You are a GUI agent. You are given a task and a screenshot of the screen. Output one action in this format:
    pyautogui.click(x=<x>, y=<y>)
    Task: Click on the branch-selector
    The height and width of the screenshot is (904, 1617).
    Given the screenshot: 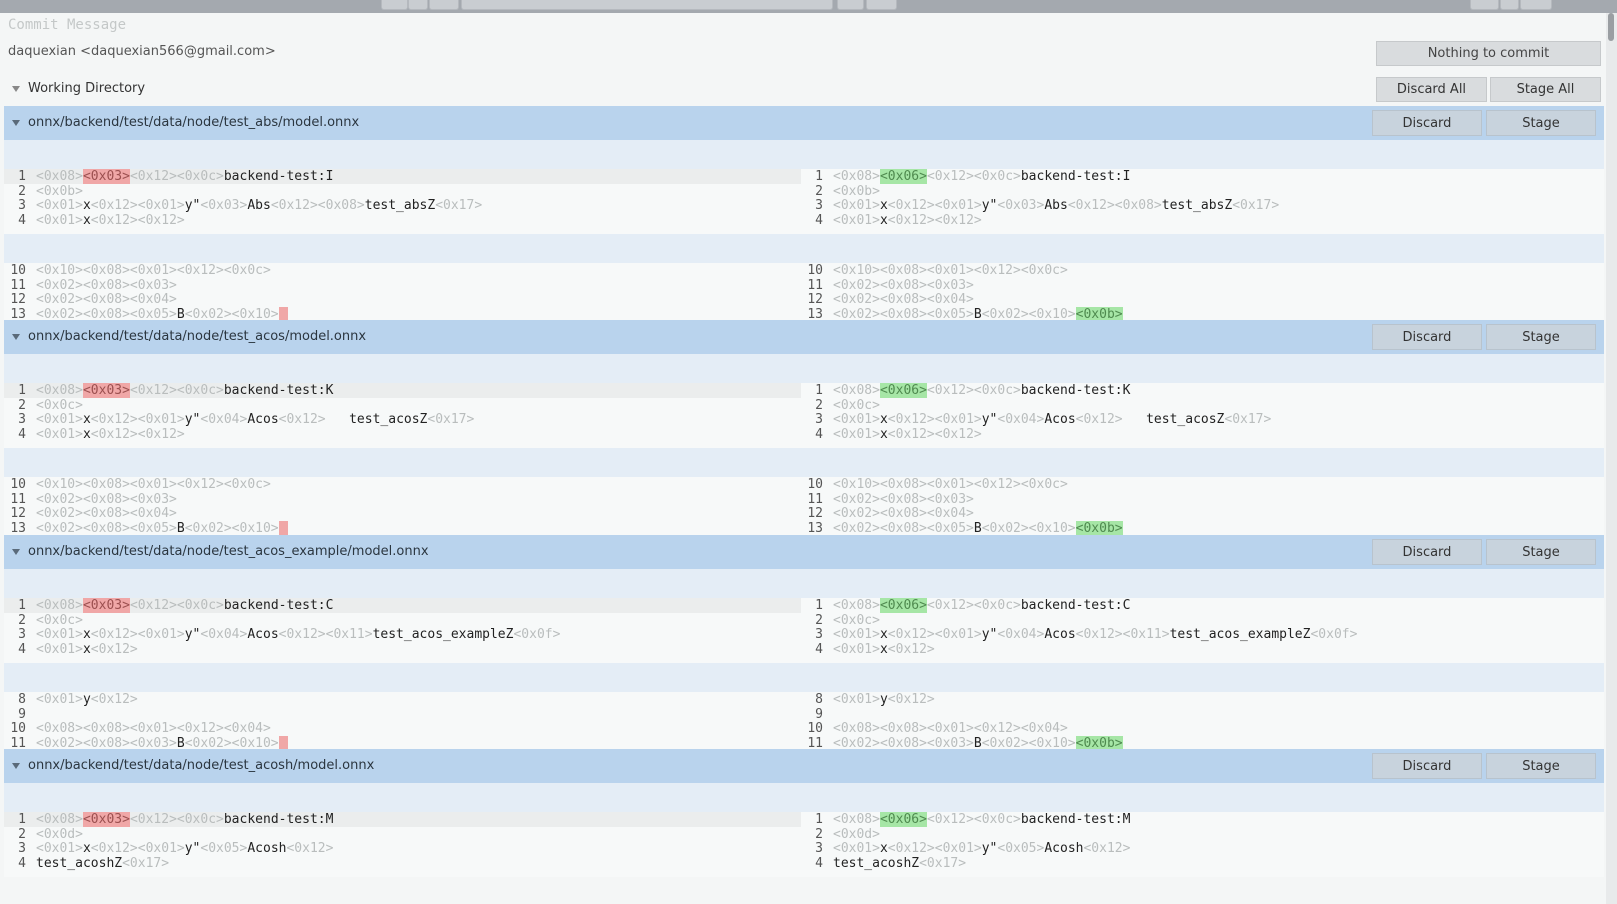 What is the action you would take?
    pyautogui.click(x=647, y=5)
    